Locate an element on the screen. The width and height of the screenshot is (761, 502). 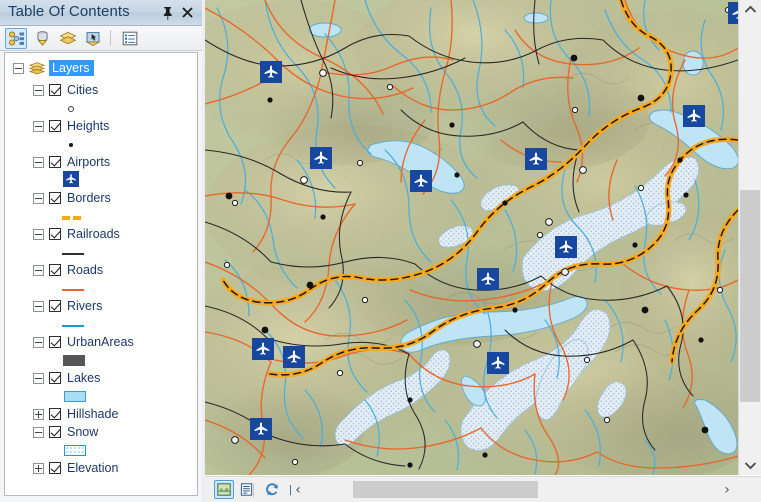
vertical-scroll-thumb is located at coordinates (750, 296).